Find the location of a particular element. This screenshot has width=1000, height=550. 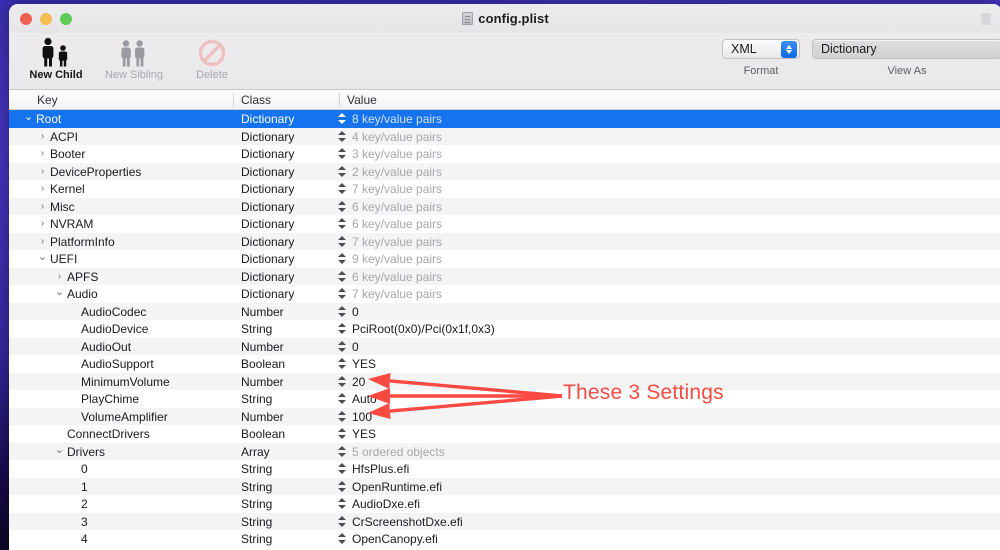

row-key: ACPI is located at coordinates (64, 137).